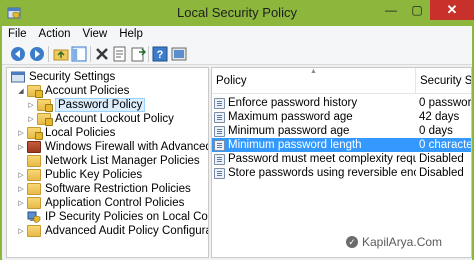  Describe the element at coordinates (402, 242) in the screenshot. I see `watermark-text: KapilArya.Com` at that location.